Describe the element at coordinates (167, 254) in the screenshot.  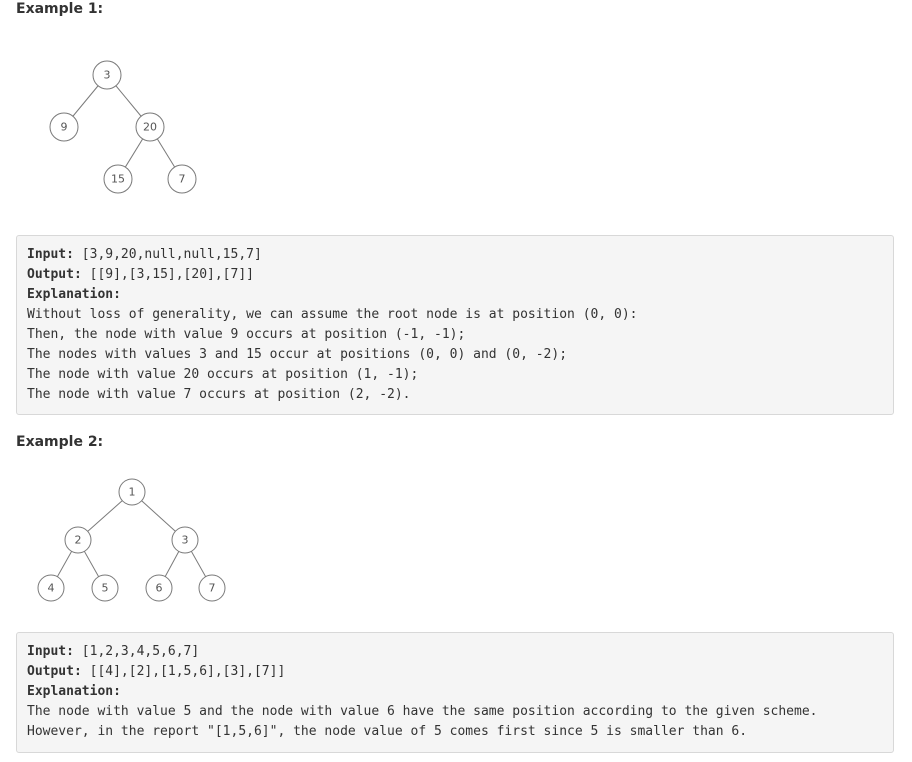
I see `input-value: [3,9,20,null,null,15,7]` at that location.